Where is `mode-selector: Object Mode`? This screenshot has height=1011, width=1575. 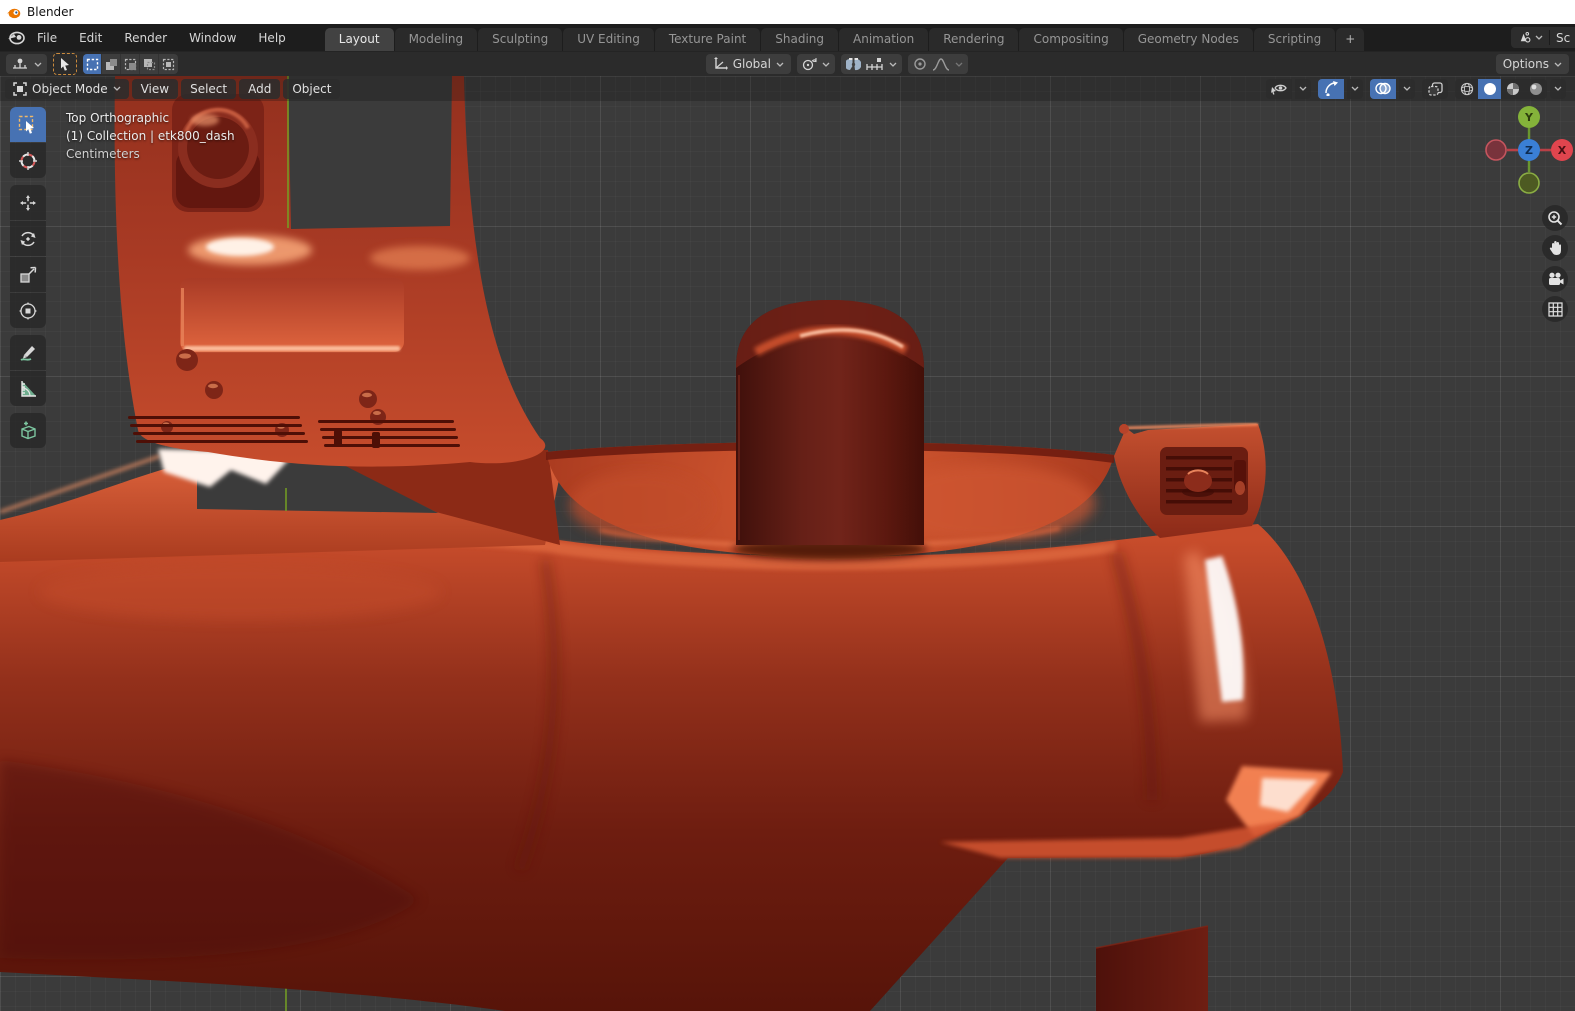 mode-selector: Object Mode is located at coordinates (67, 88).